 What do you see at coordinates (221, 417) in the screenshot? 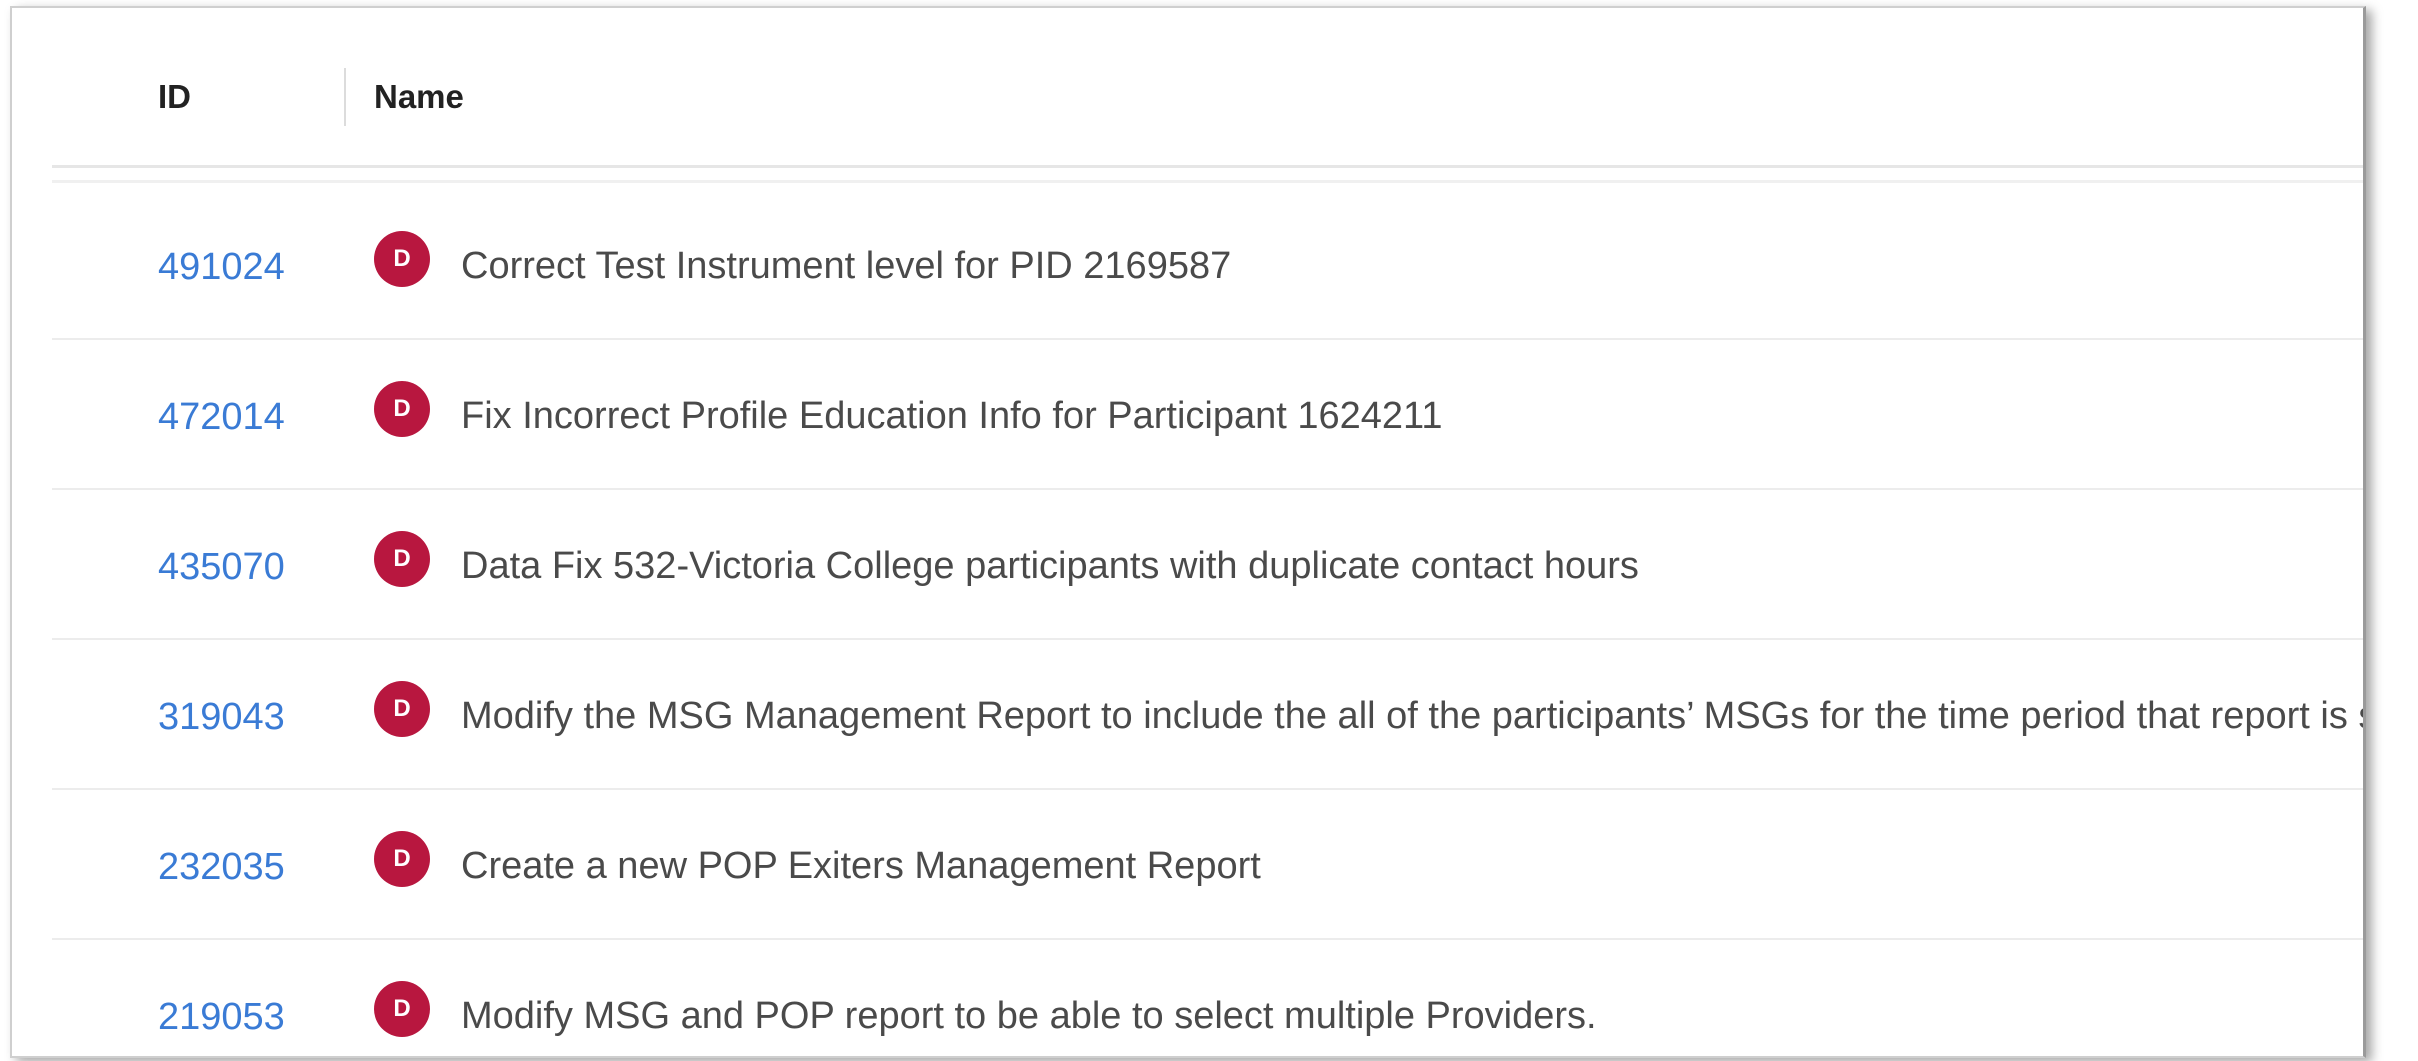
I see `work-item-id-link: 472014` at bounding box center [221, 417].